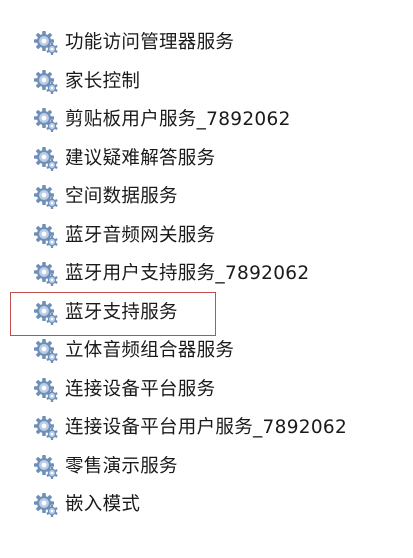 The image size is (413, 558). What do you see at coordinates (206, 467) in the screenshot?
I see `service-item-retail-demo: 零售演示服务` at bounding box center [206, 467].